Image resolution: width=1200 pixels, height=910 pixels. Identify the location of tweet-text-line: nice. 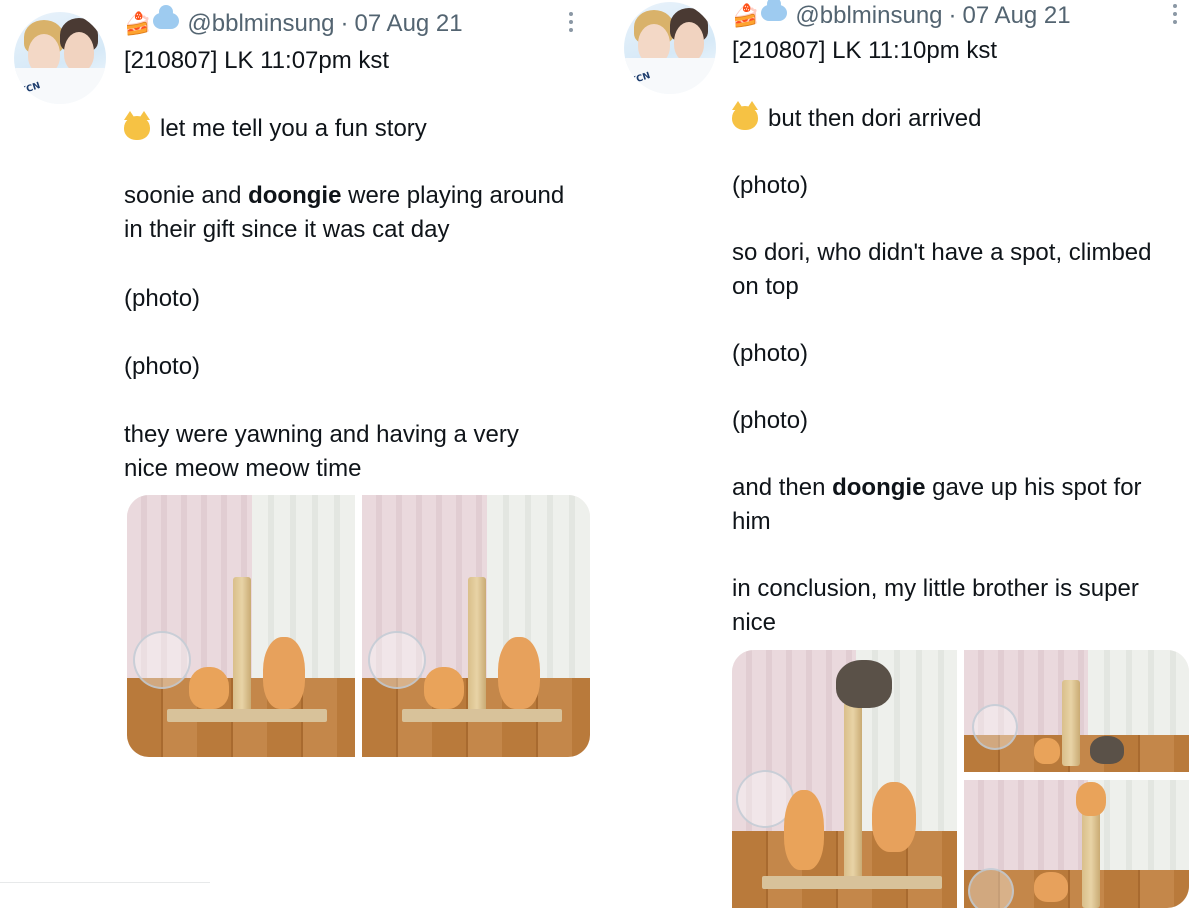
(754, 622).